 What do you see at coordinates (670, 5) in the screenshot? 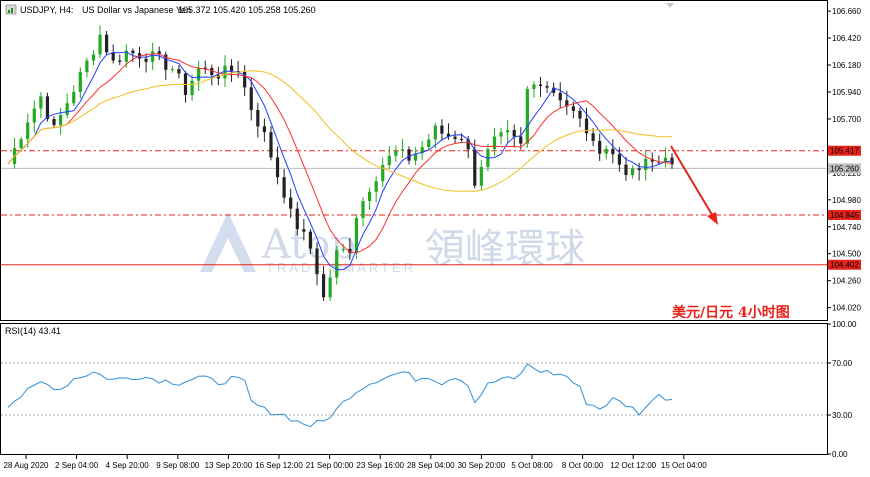
I see `scroll-marker-icon` at bounding box center [670, 5].